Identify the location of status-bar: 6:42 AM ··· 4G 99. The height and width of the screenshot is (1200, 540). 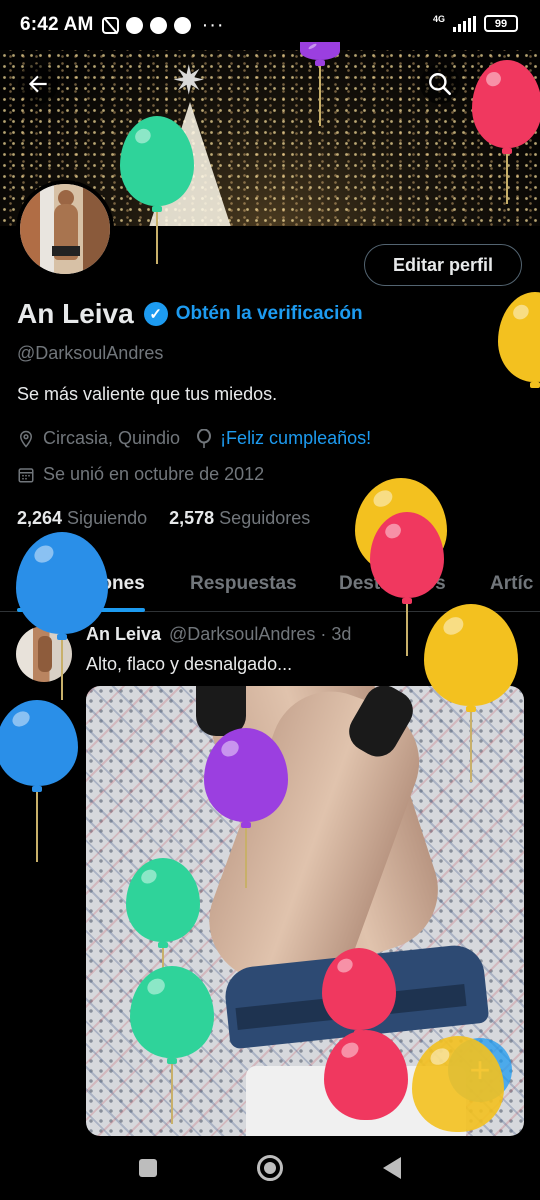
(270, 25).